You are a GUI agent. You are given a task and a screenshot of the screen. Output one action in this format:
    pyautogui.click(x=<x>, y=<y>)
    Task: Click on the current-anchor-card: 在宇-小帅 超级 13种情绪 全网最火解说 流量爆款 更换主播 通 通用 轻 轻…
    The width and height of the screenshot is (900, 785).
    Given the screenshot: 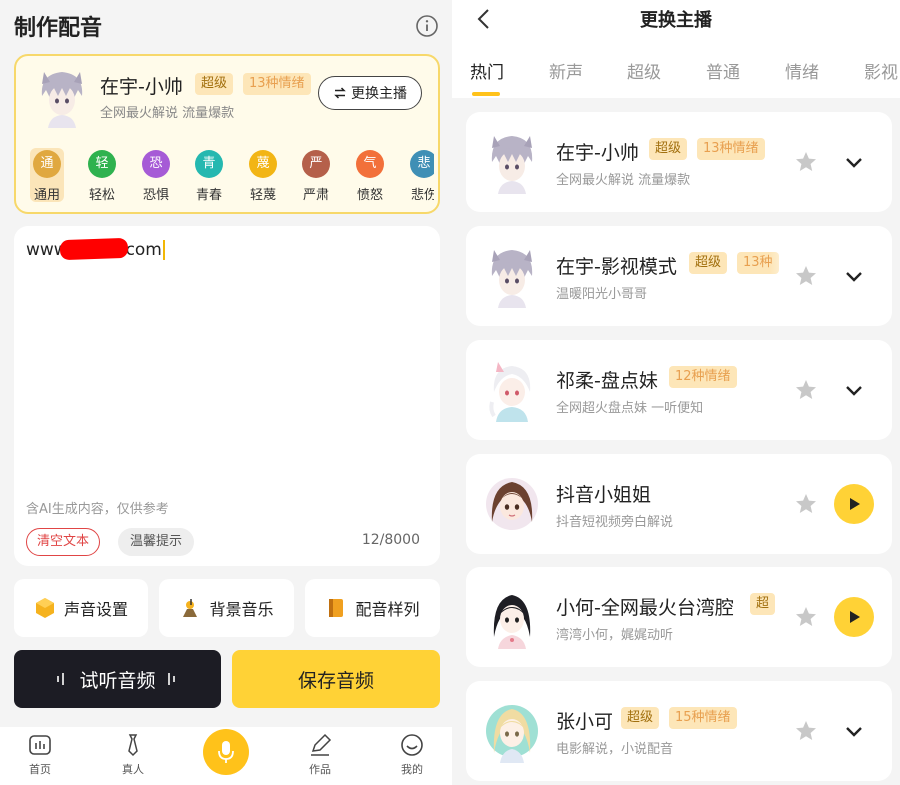 What is the action you would take?
    pyautogui.click(x=227, y=134)
    